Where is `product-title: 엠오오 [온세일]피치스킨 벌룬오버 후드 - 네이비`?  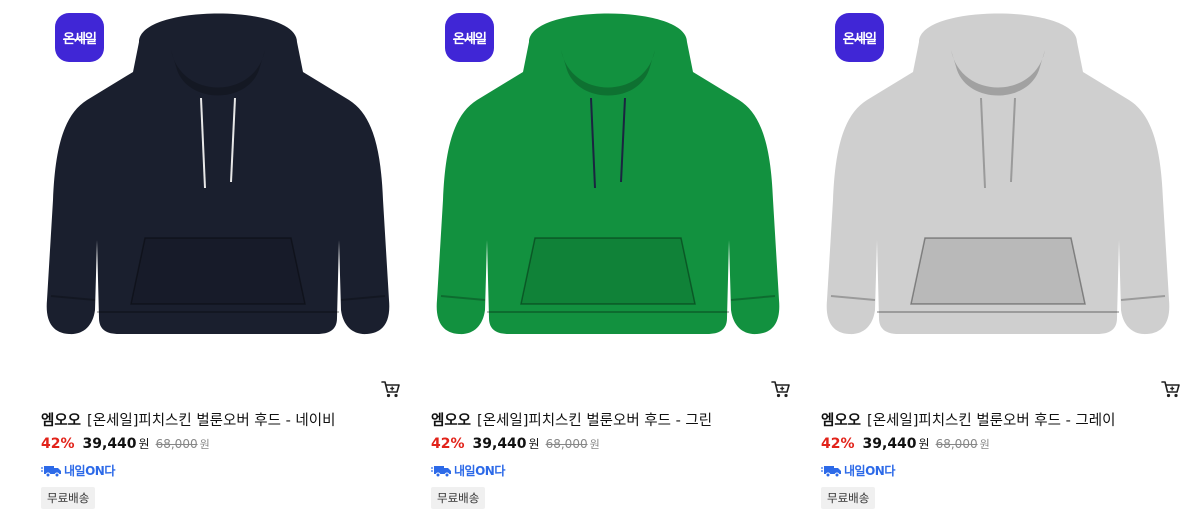
product-title: 엠오오 [온세일]피치스킨 벌룬오버 후드 - 네이비 is located at coordinates (221, 420).